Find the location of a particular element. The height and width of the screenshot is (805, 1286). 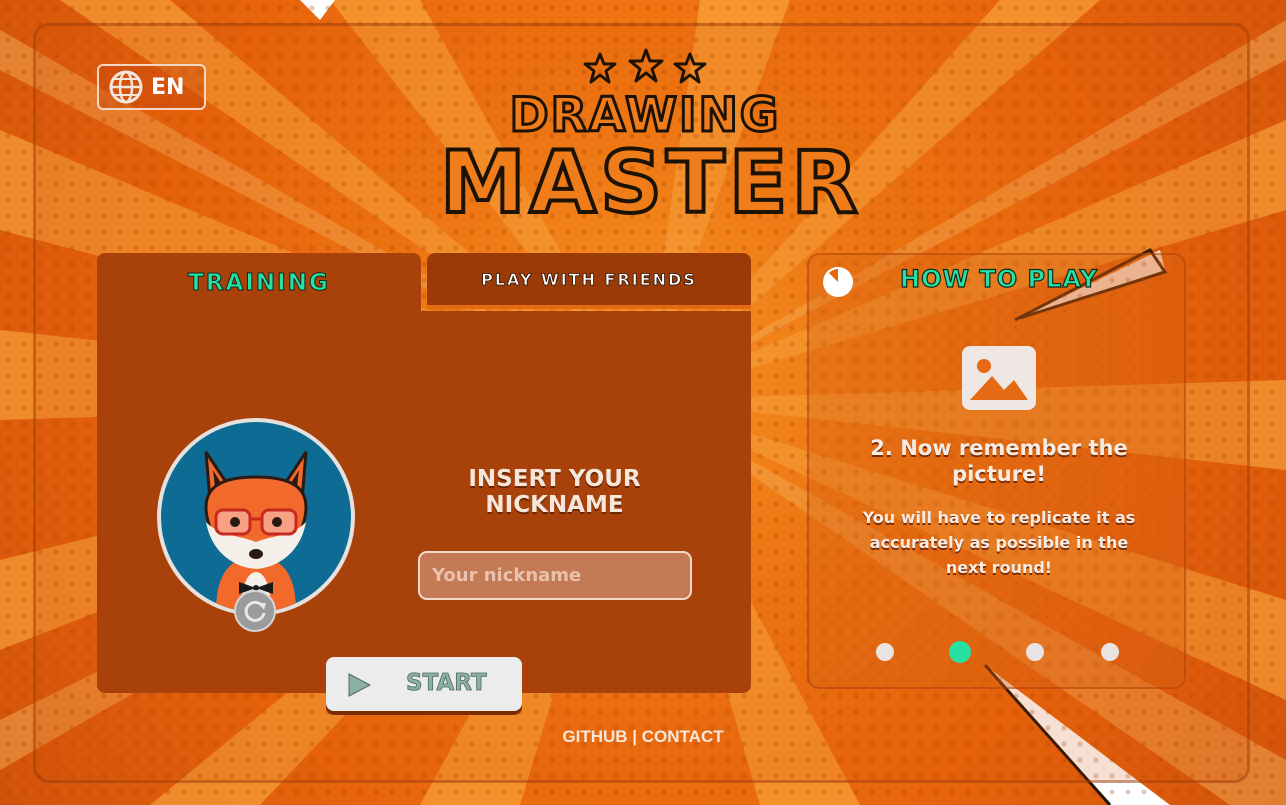

fox-avatar-icon is located at coordinates (256, 531).